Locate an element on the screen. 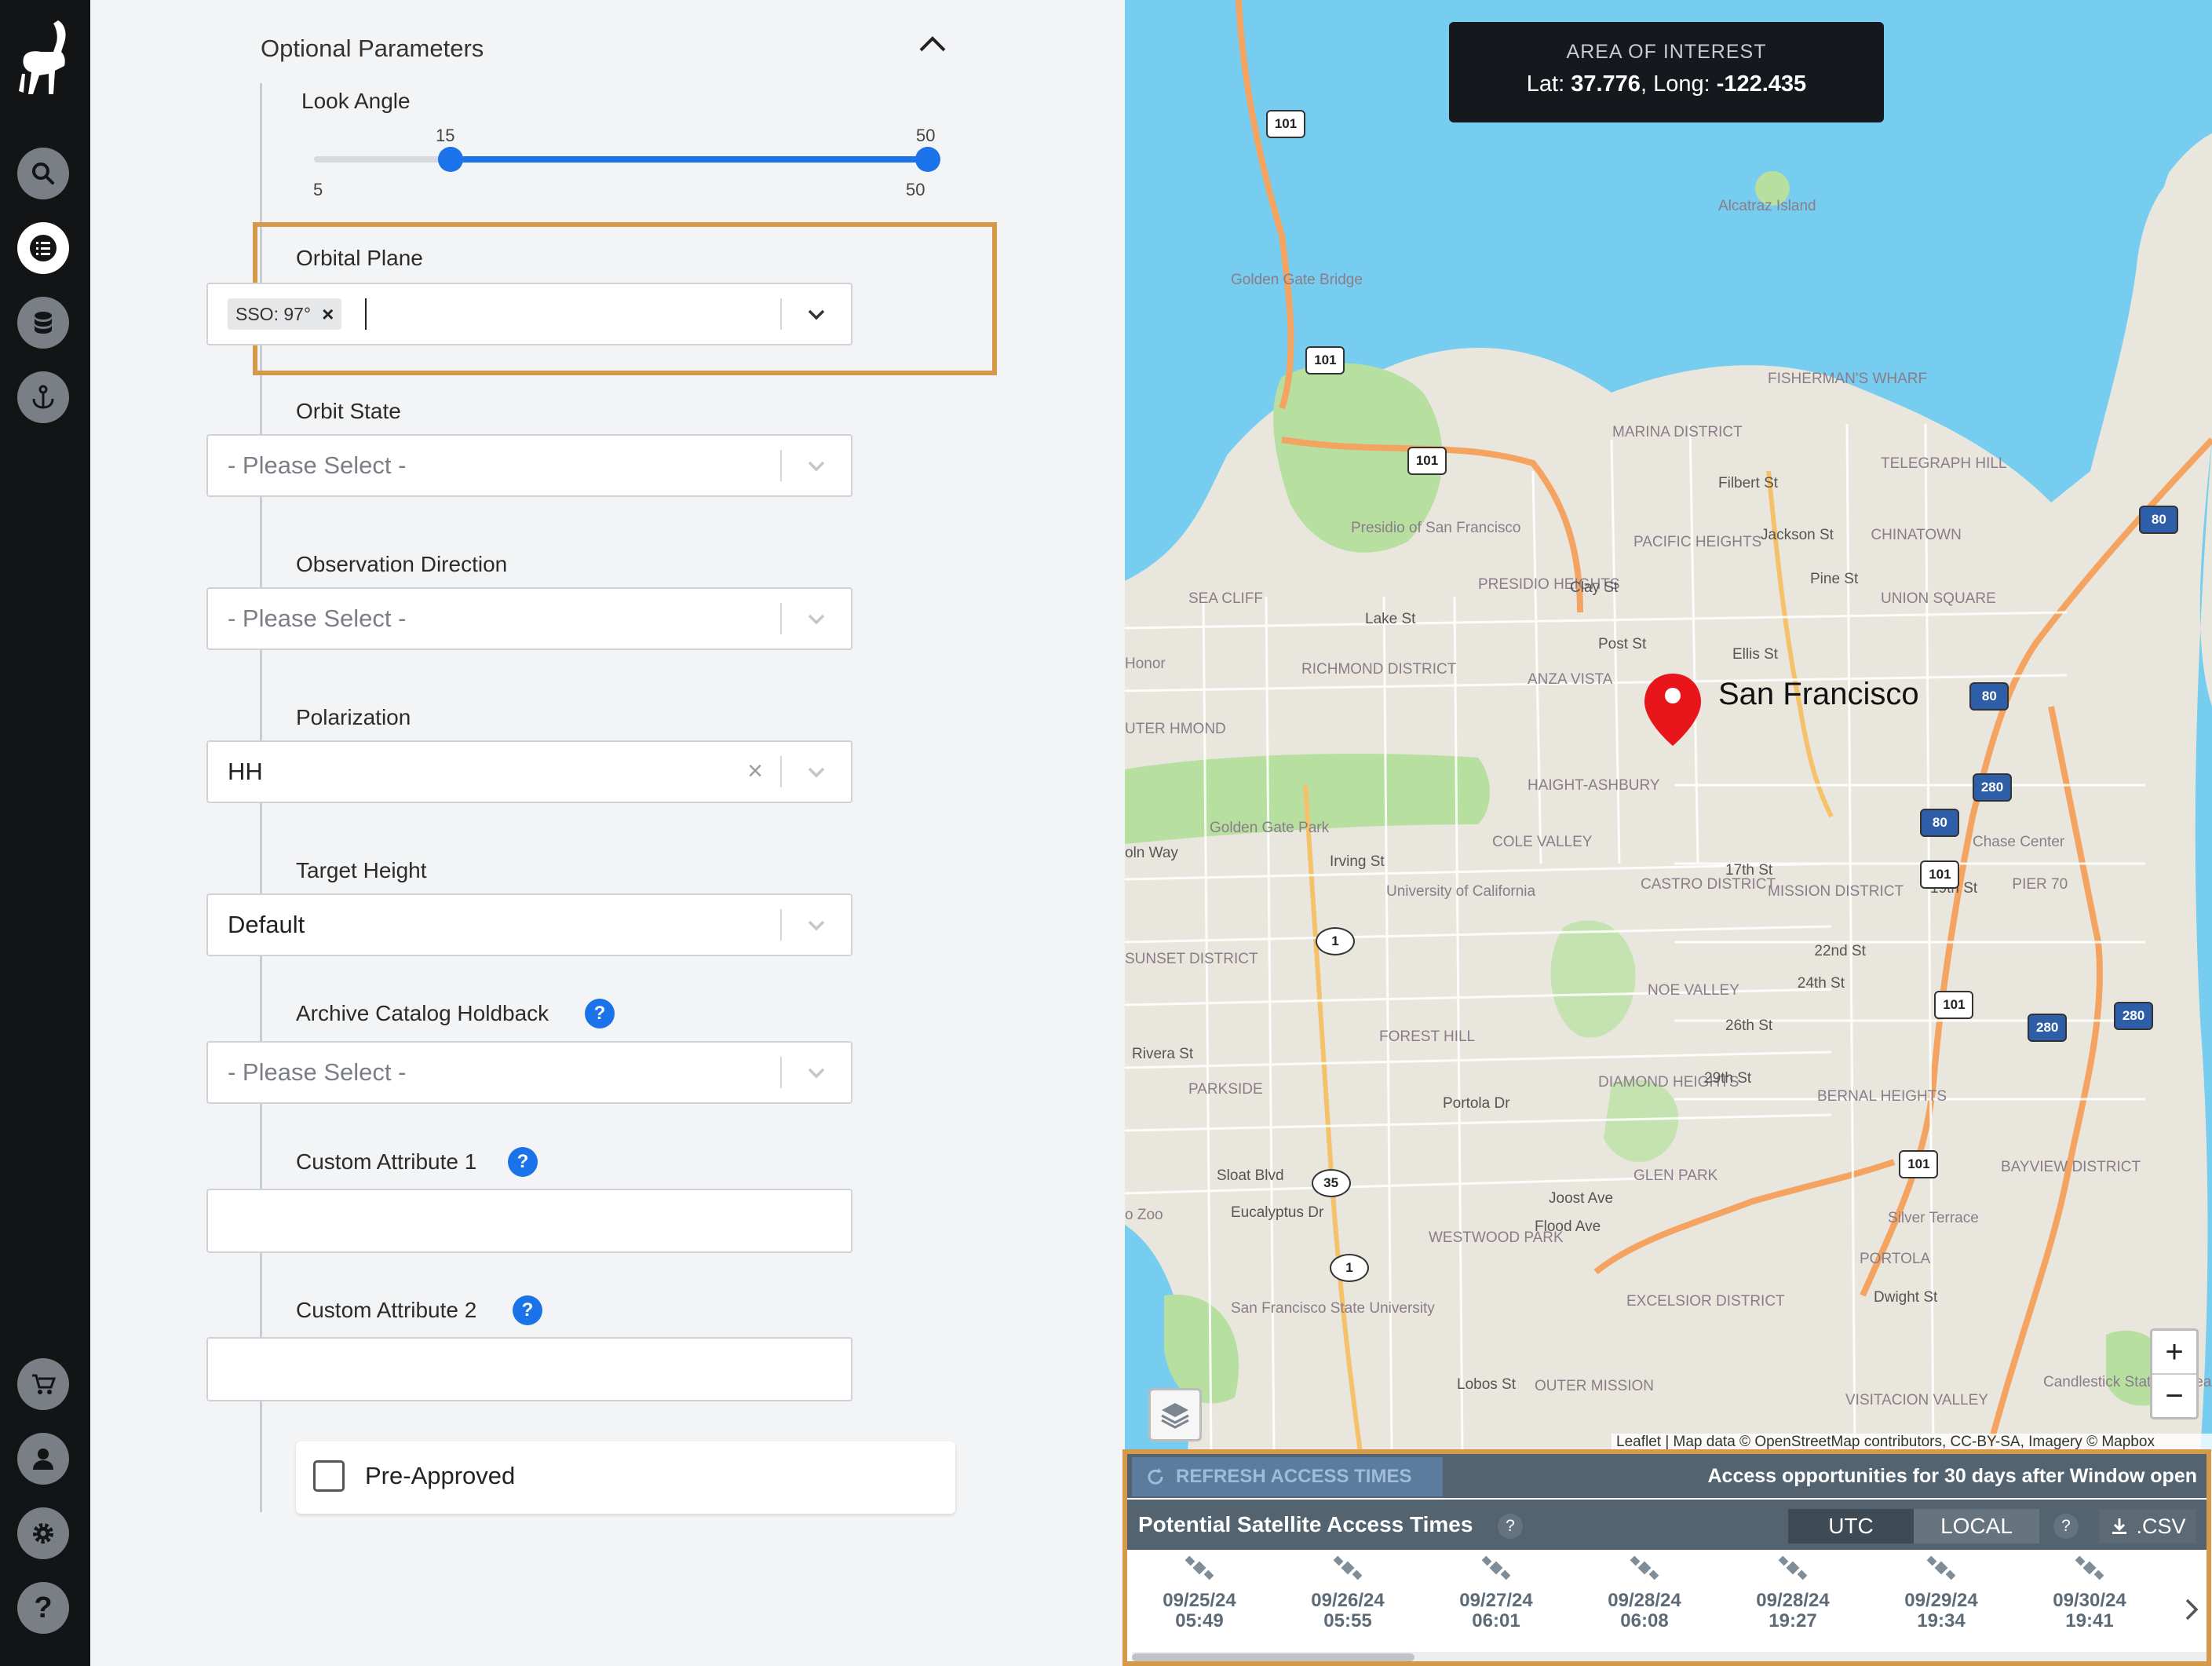 The width and height of the screenshot is (2212, 1666). access-help-icon: ? is located at coordinates (1510, 1526).